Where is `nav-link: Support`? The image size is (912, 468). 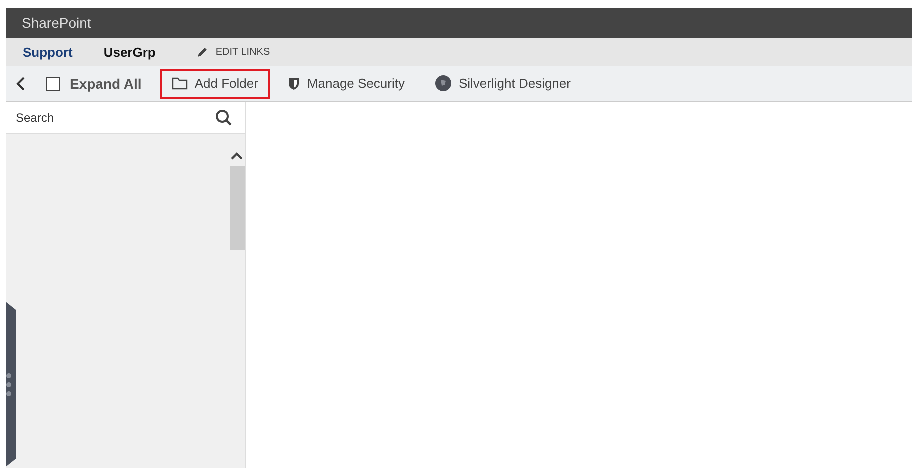
nav-link: Support is located at coordinates (48, 52).